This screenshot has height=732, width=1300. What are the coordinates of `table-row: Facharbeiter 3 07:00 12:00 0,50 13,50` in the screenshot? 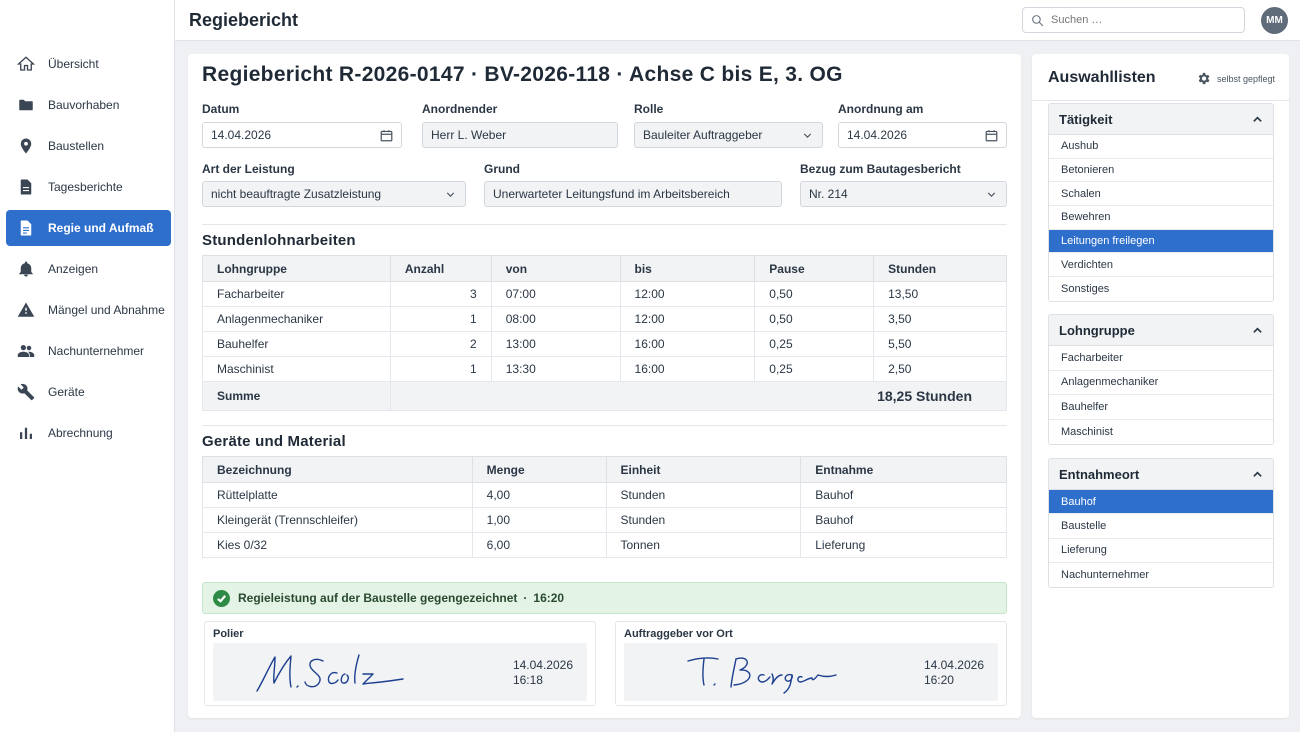 It's located at (604, 294).